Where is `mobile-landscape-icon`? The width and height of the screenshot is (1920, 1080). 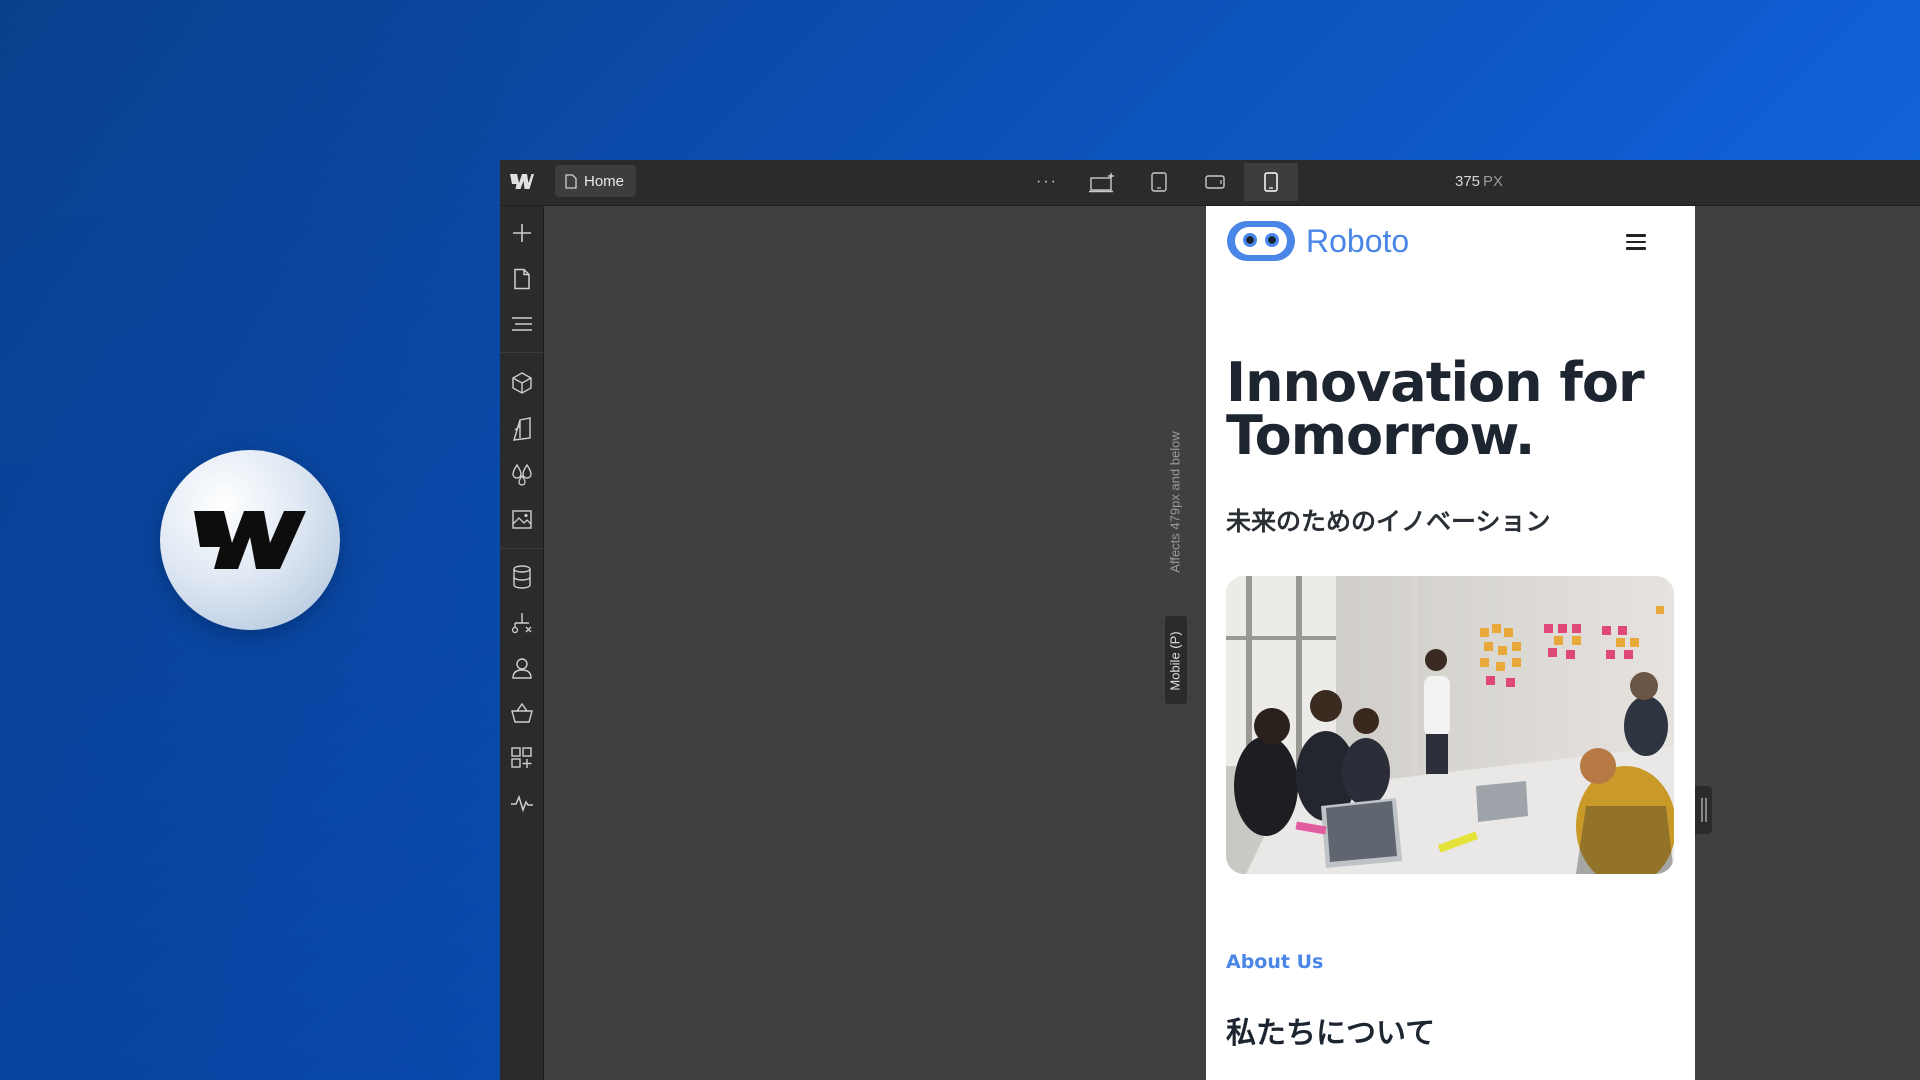
mobile-landscape-icon is located at coordinates (1215, 182).